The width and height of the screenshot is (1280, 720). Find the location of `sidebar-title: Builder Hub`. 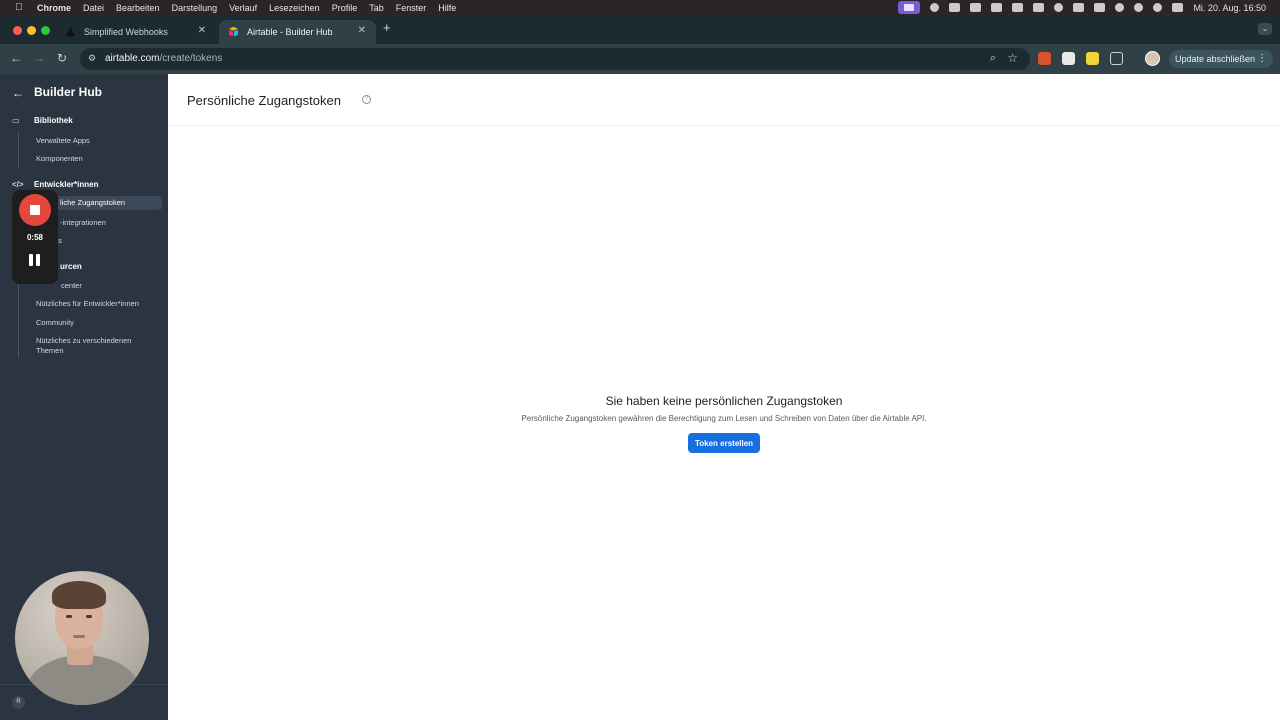

sidebar-title: Builder Hub is located at coordinates (68, 92).